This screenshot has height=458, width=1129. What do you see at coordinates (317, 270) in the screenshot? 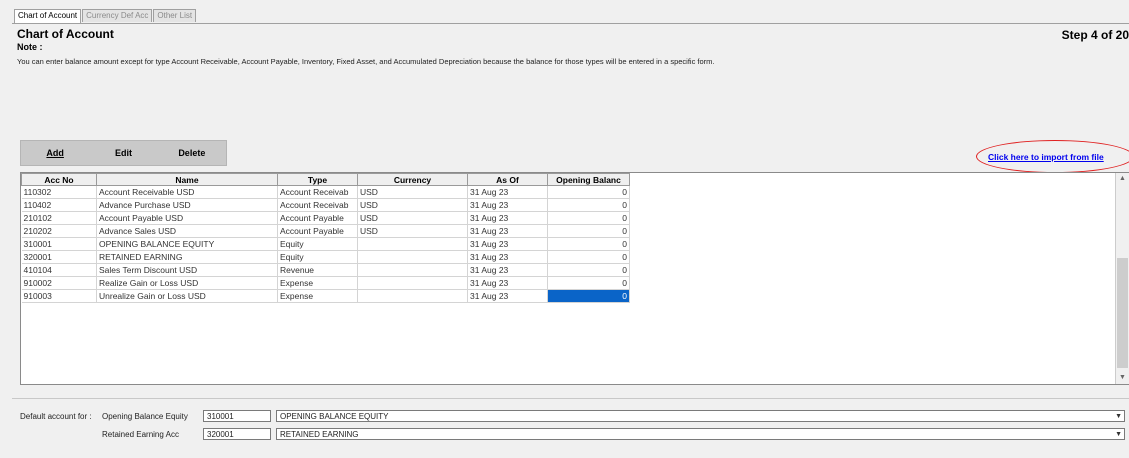
I see `type-cell: Revenue` at bounding box center [317, 270].